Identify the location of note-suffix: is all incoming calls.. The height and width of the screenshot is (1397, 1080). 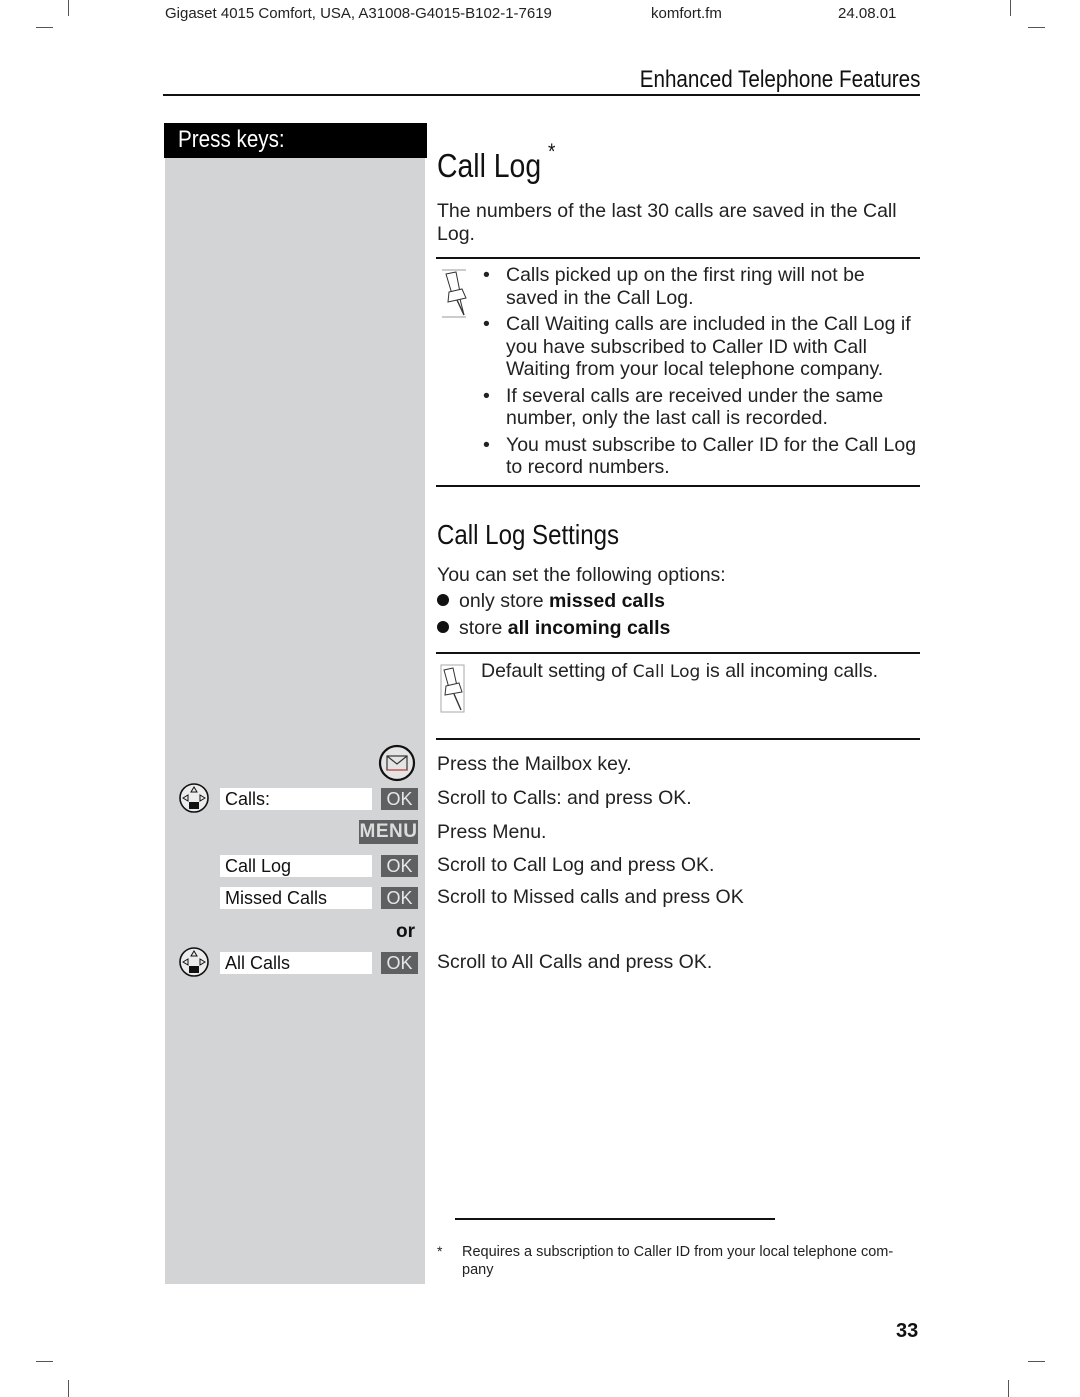
(792, 671).